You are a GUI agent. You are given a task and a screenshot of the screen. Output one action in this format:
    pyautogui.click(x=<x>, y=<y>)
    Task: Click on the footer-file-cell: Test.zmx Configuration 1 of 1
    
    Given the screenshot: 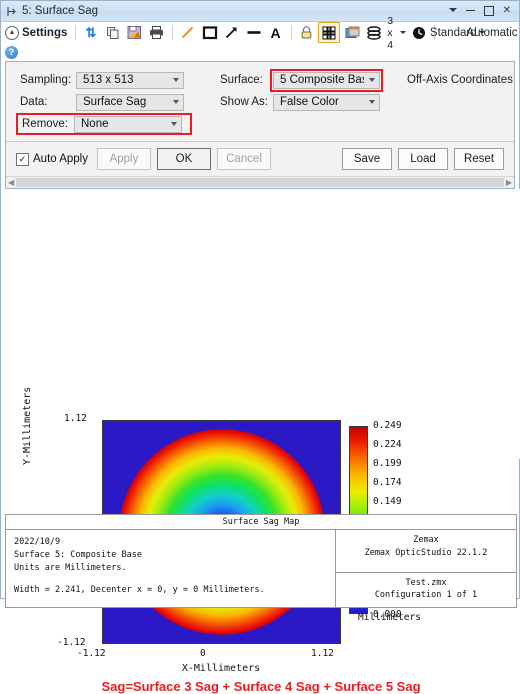 What is the action you would take?
    pyautogui.click(x=426, y=590)
    